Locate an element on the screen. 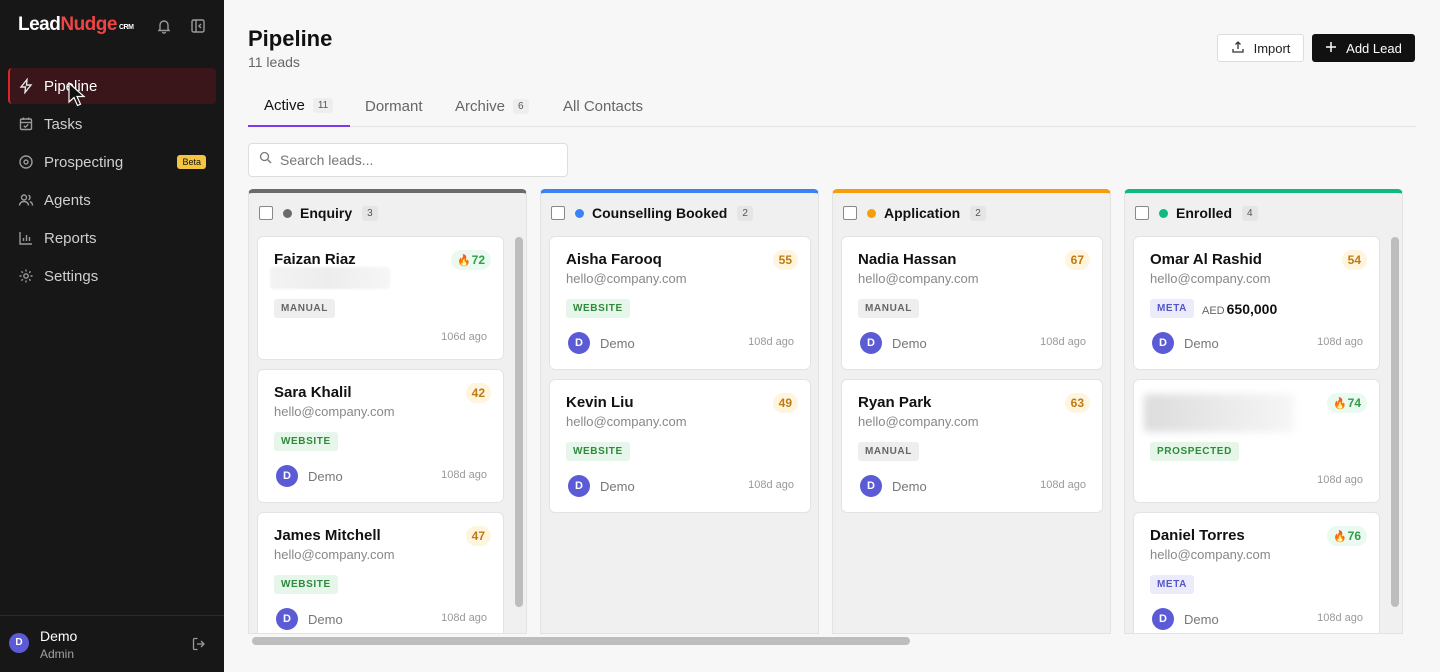 The width and height of the screenshot is (1440, 672). user-name: Demo is located at coordinates (59, 636).